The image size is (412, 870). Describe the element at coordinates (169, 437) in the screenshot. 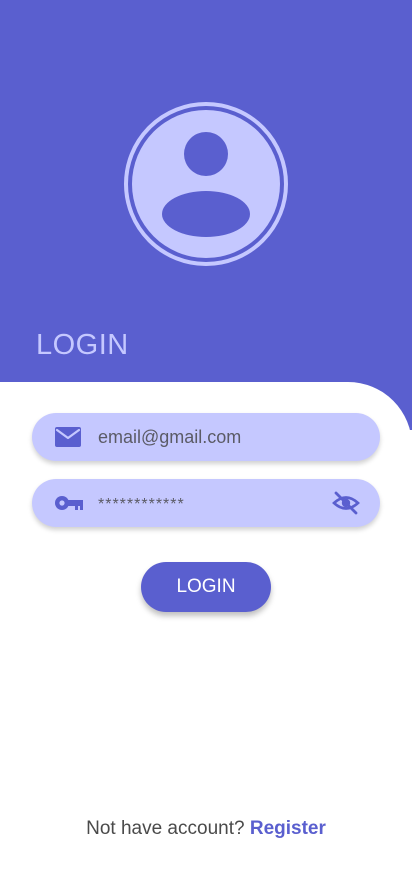

I see `email-input-value: email@gmail.com` at that location.